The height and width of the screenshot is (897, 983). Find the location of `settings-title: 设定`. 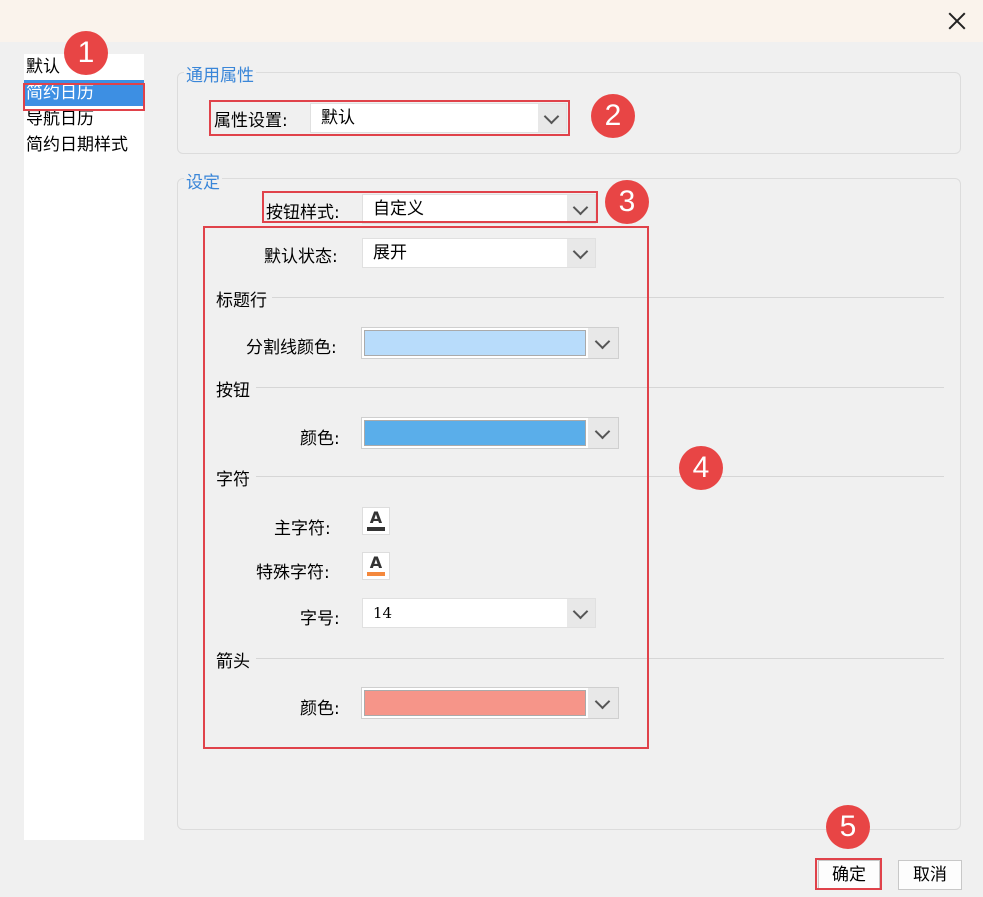

settings-title: 设定 is located at coordinates (203, 180).